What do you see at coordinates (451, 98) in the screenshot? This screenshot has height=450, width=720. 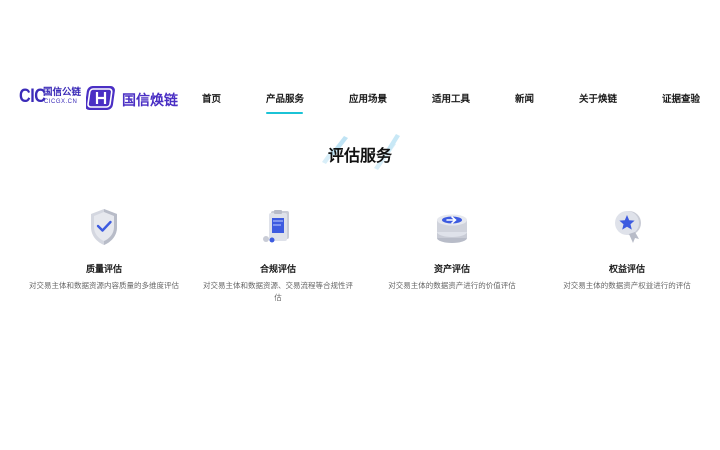 I see `nav-tools: 适用工具` at bounding box center [451, 98].